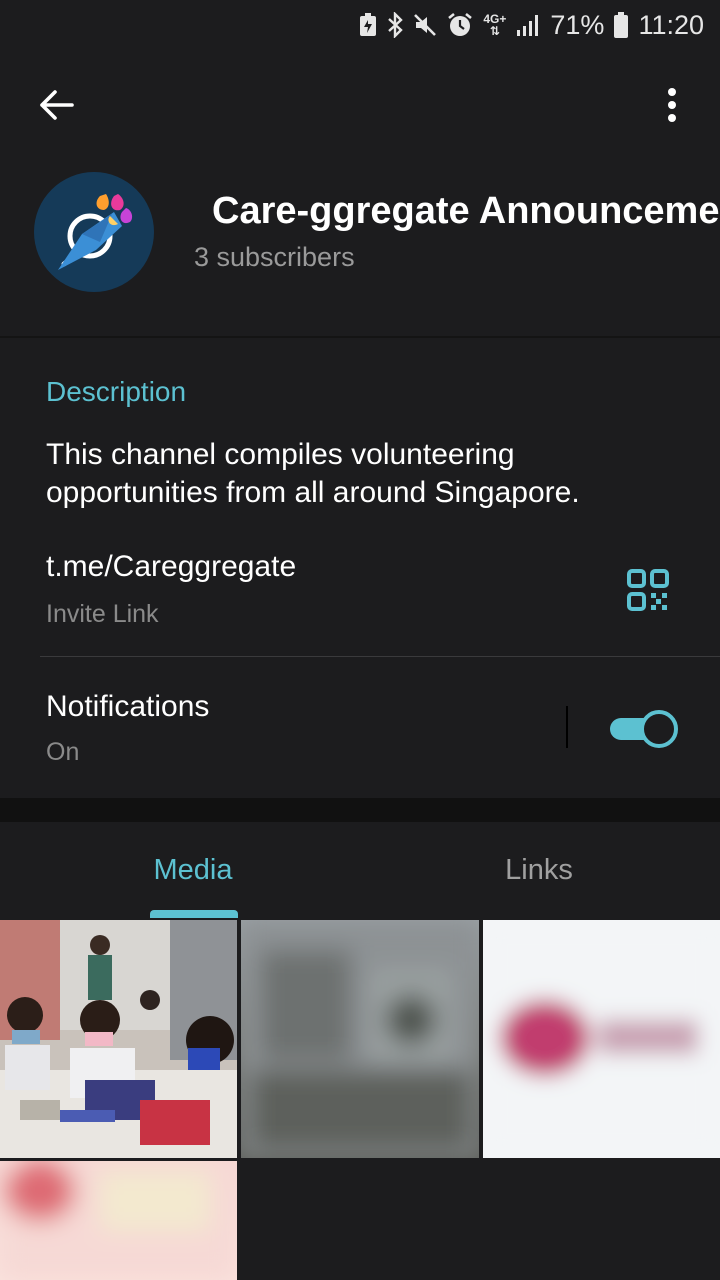 This screenshot has width=720, height=1280. Describe the element at coordinates (360, 810) in the screenshot. I see `section-gap` at that location.